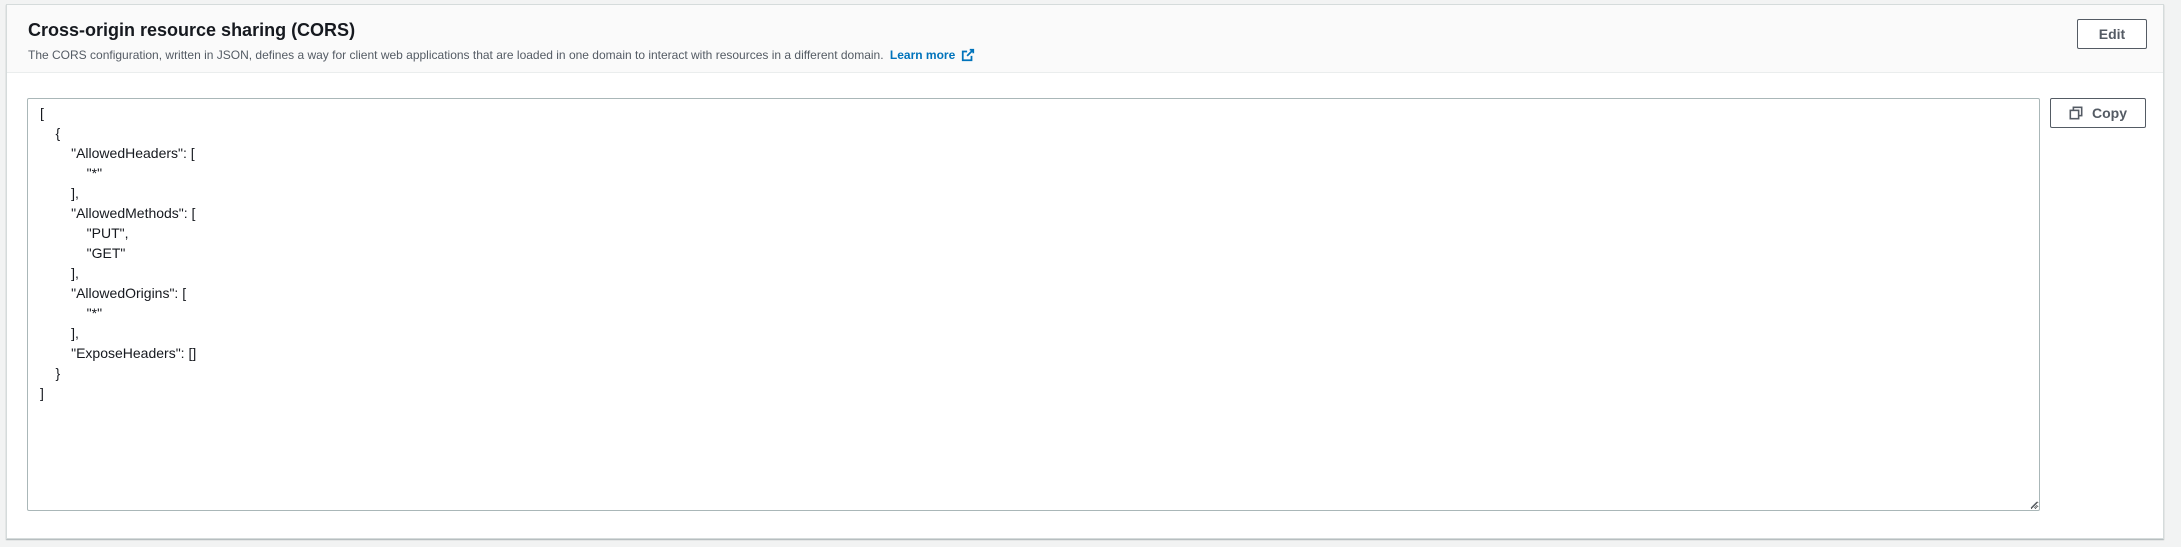  I want to click on learn-more-link: Learn more, so click(932, 55).